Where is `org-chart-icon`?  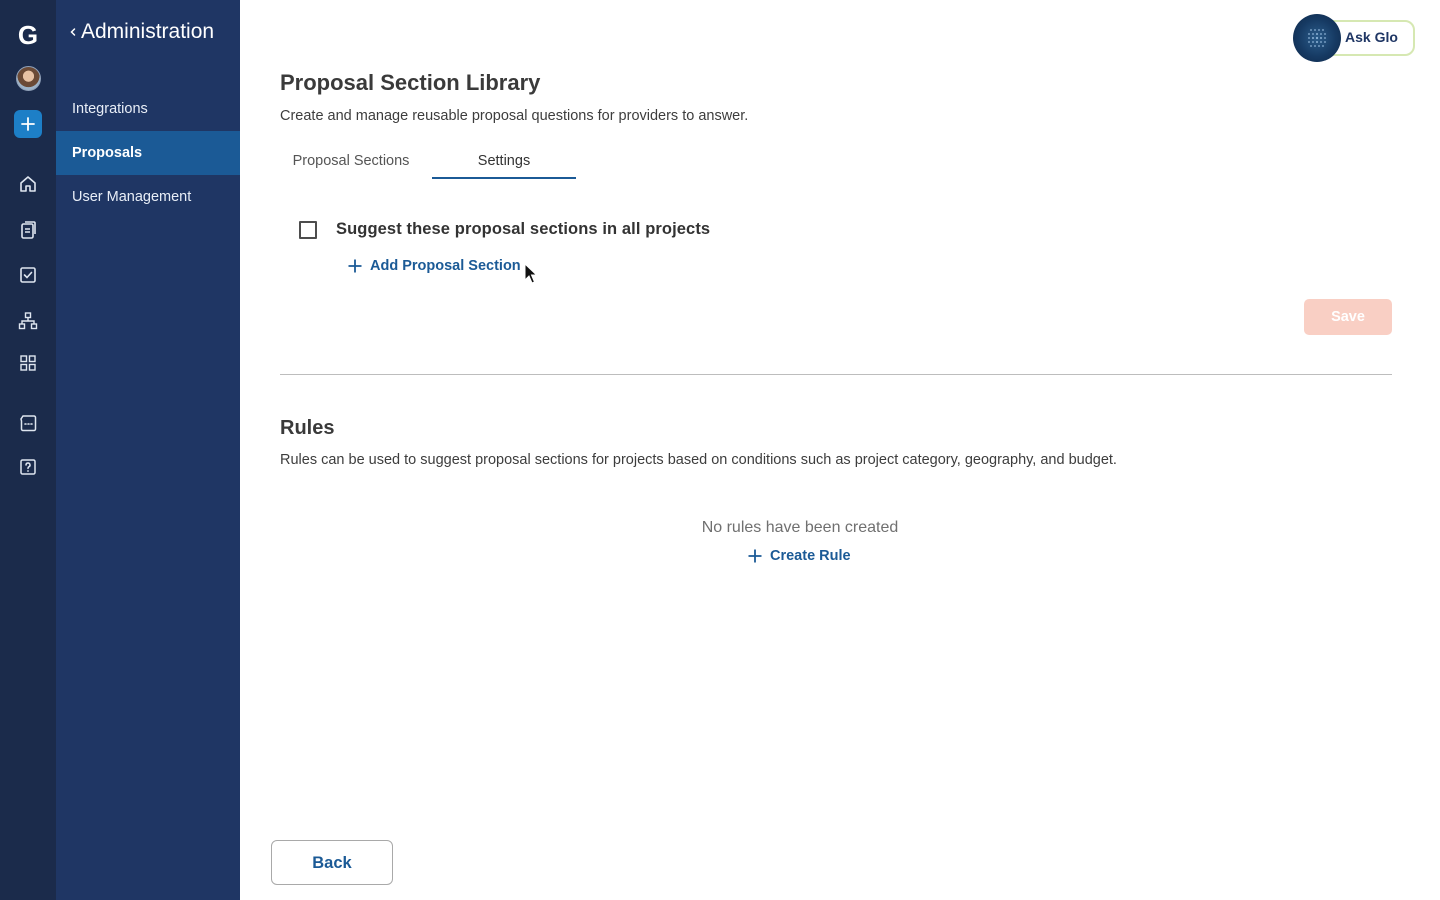
org-chart-icon is located at coordinates (28, 321).